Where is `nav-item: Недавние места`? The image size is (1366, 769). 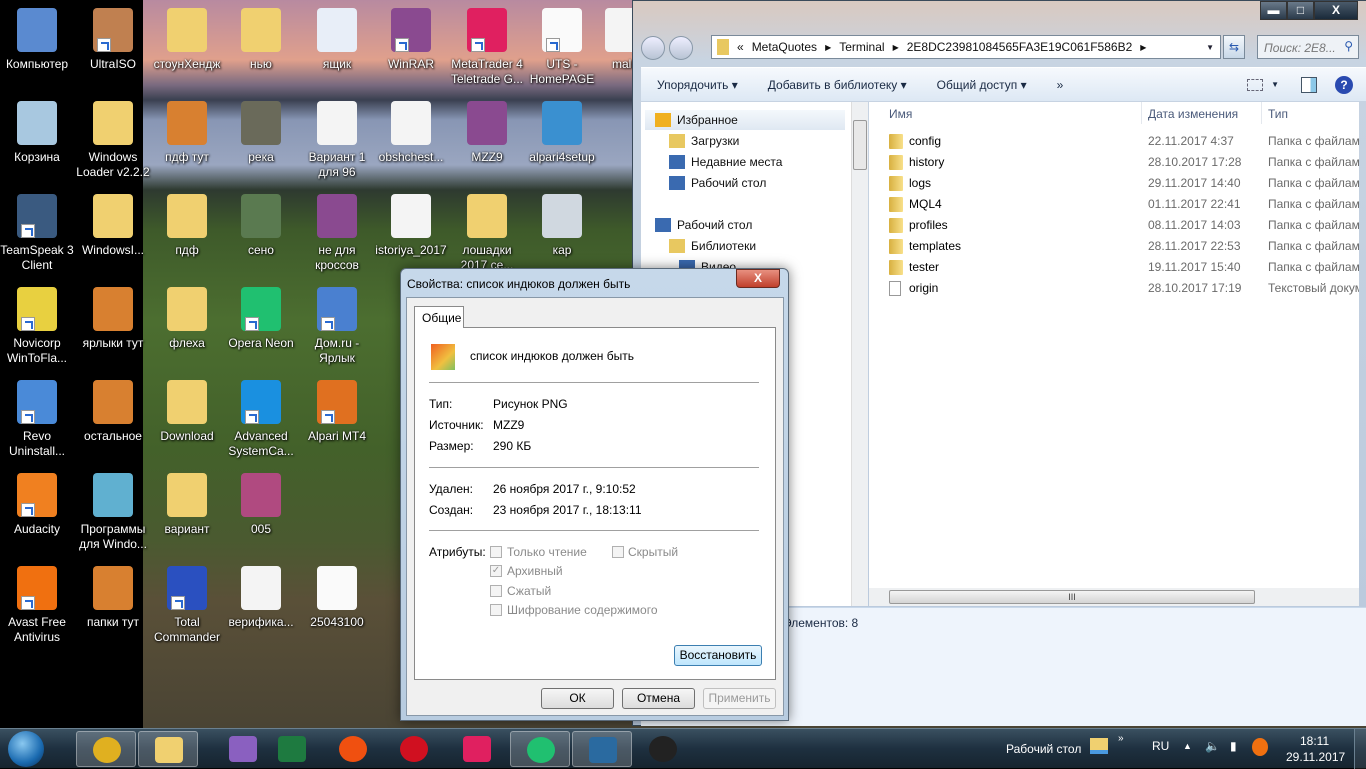 nav-item: Недавние места is located at coordinates (725, 162).